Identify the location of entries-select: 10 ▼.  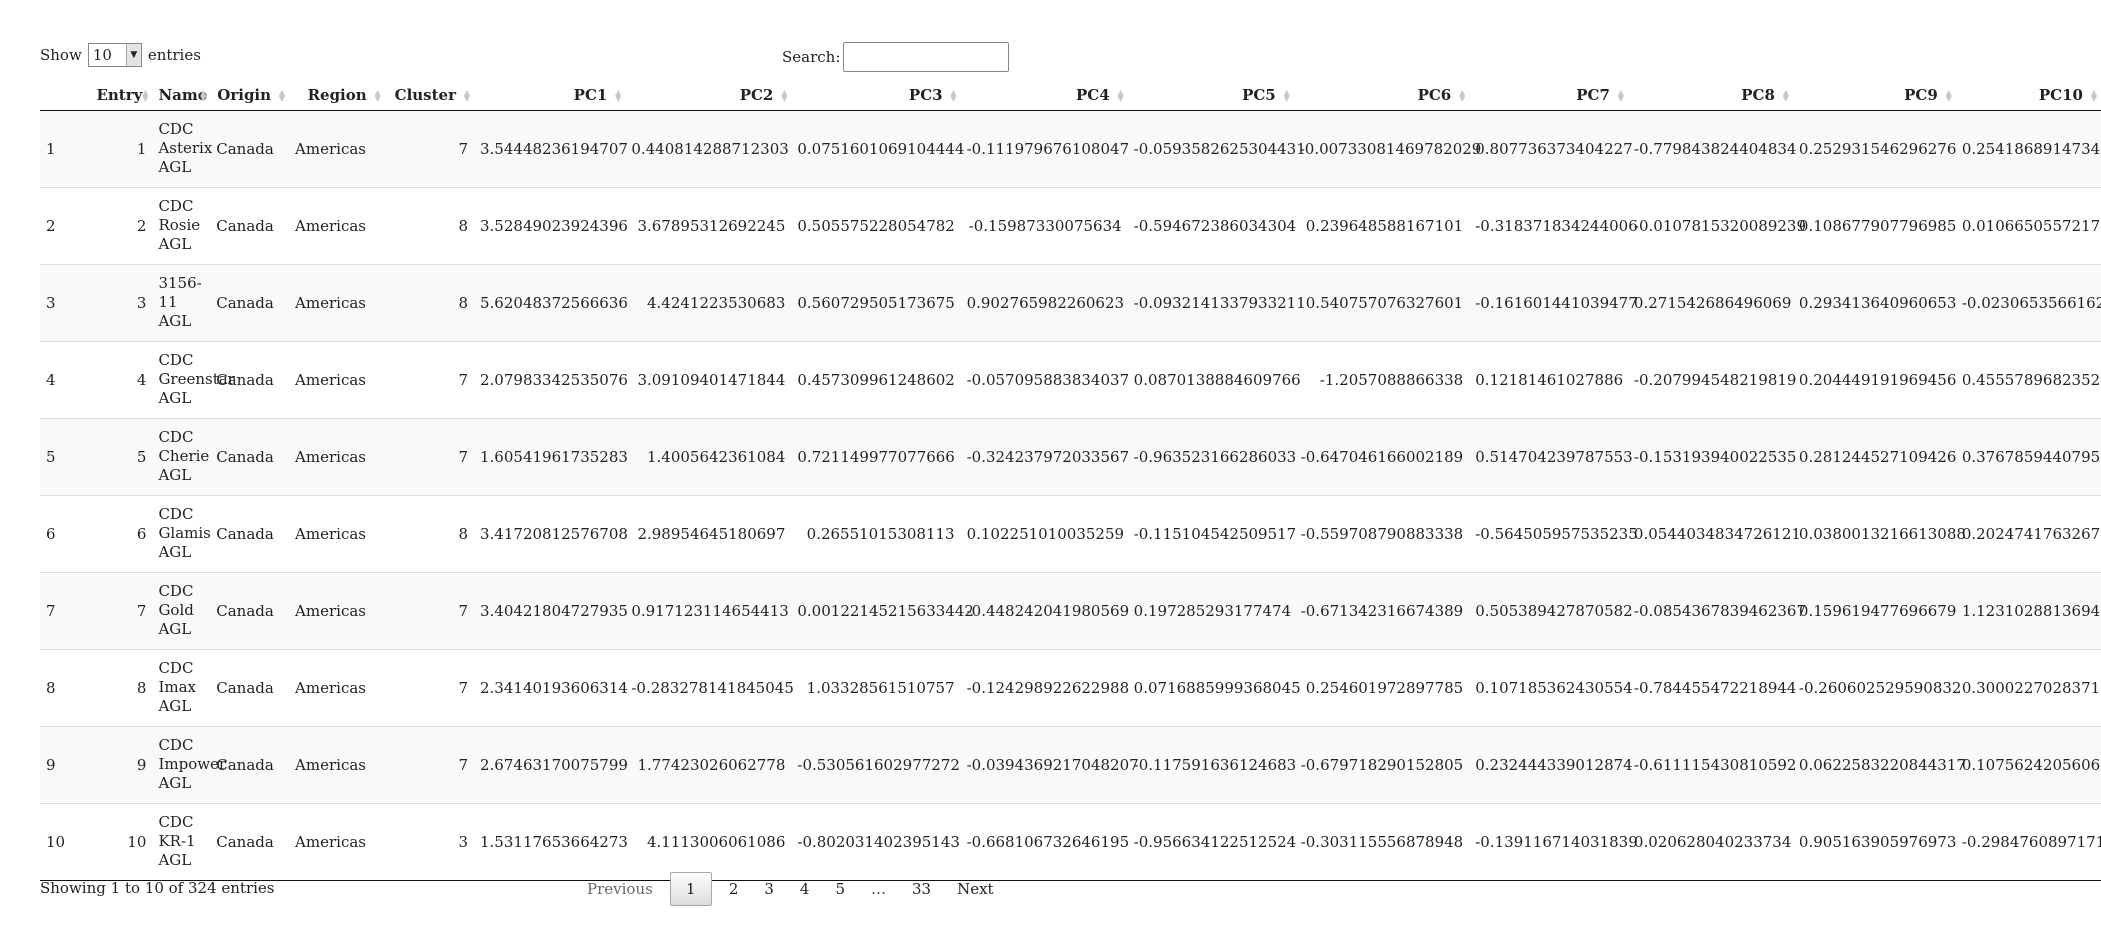
(114, 55).